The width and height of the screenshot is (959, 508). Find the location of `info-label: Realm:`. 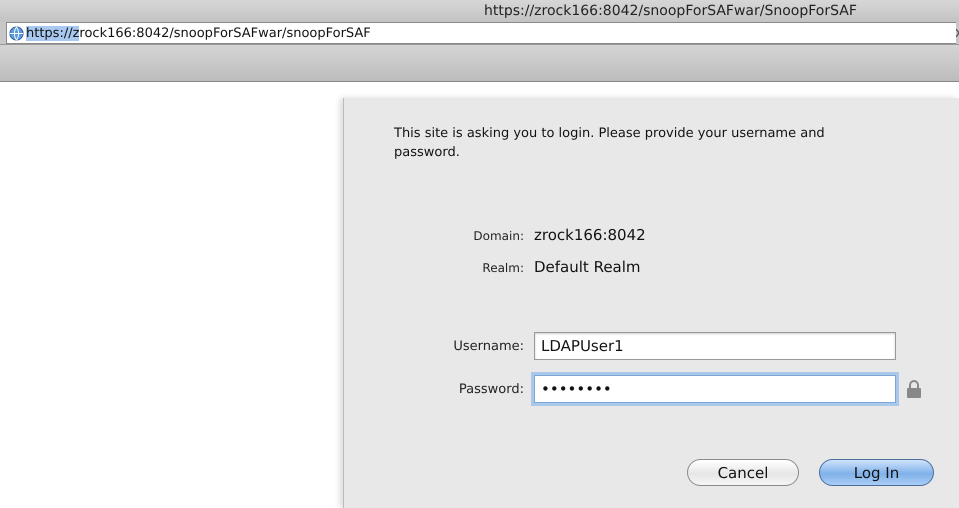

info-label: Realm: is located at coordinates (503, 268).